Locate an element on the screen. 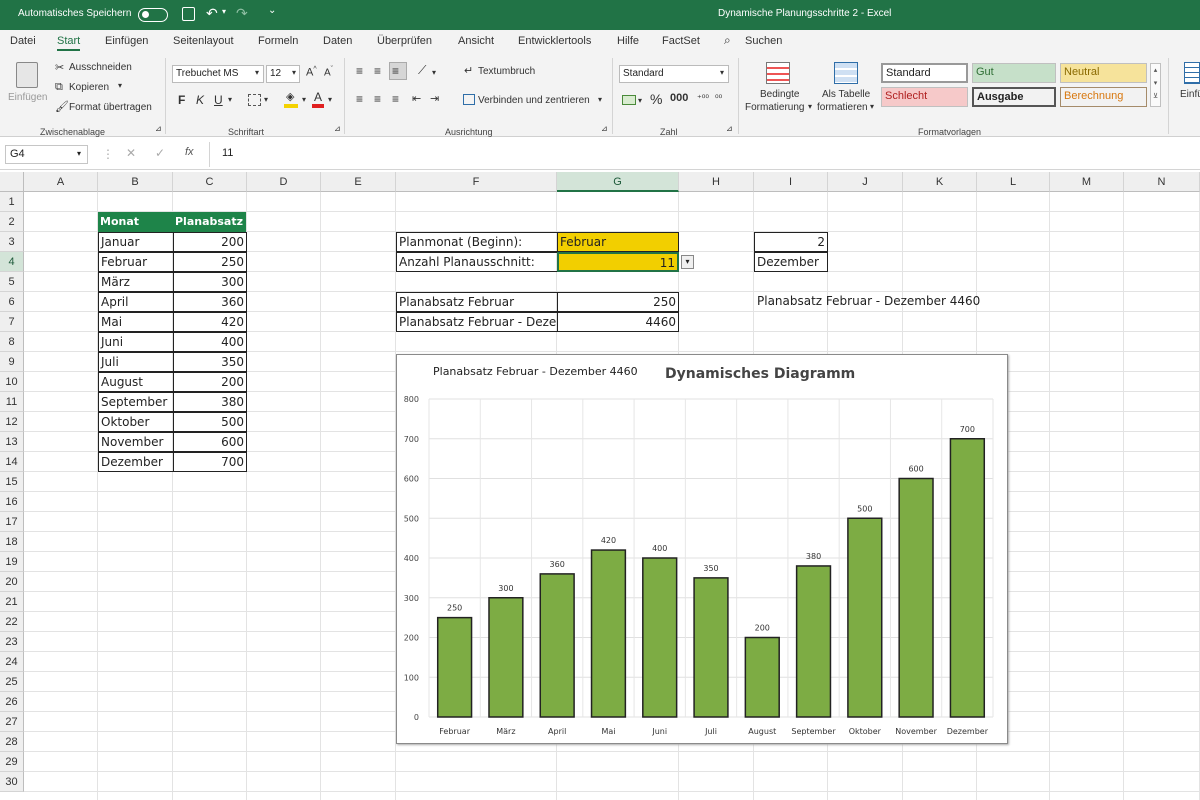 Image resolution: width=1200 pixels, height=800 pixels. table-cell-month: September is located at coordinates (136, 402).